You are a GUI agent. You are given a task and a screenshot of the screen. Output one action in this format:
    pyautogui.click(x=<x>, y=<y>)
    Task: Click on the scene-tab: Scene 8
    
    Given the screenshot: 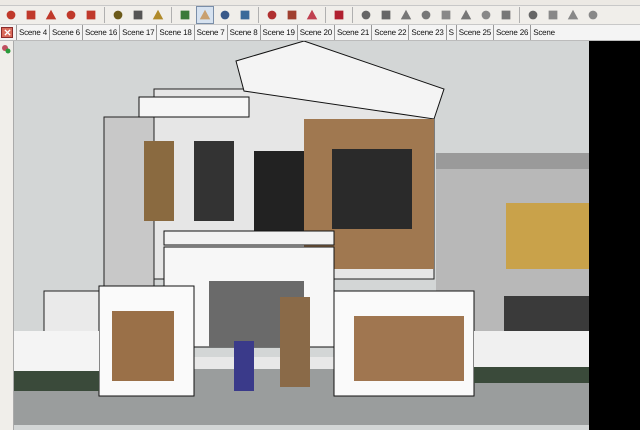 What is the action you would take?
    pyautogui.click(x=243, y=32)
    